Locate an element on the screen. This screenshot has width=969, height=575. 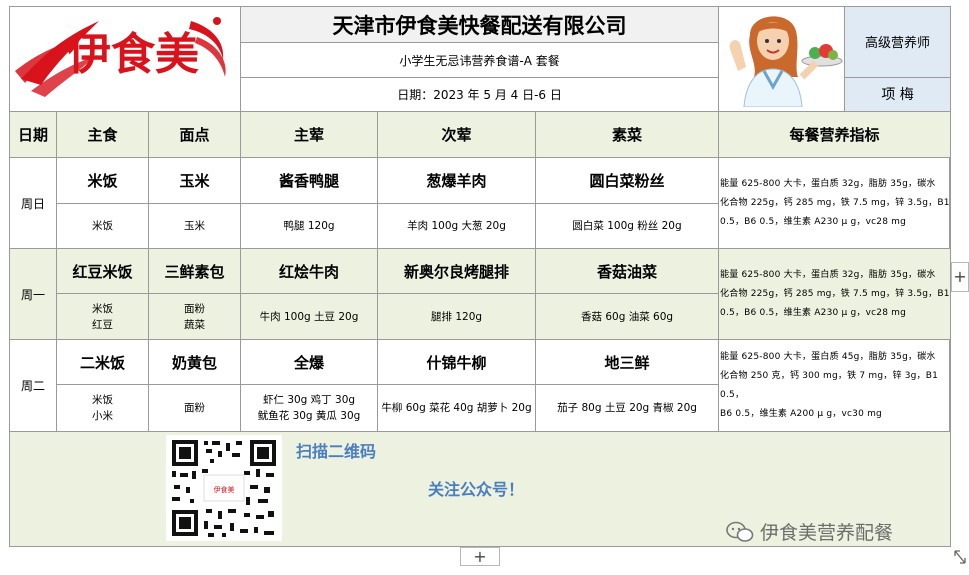
header-day: 日期 is located at coordinates (33, 134).